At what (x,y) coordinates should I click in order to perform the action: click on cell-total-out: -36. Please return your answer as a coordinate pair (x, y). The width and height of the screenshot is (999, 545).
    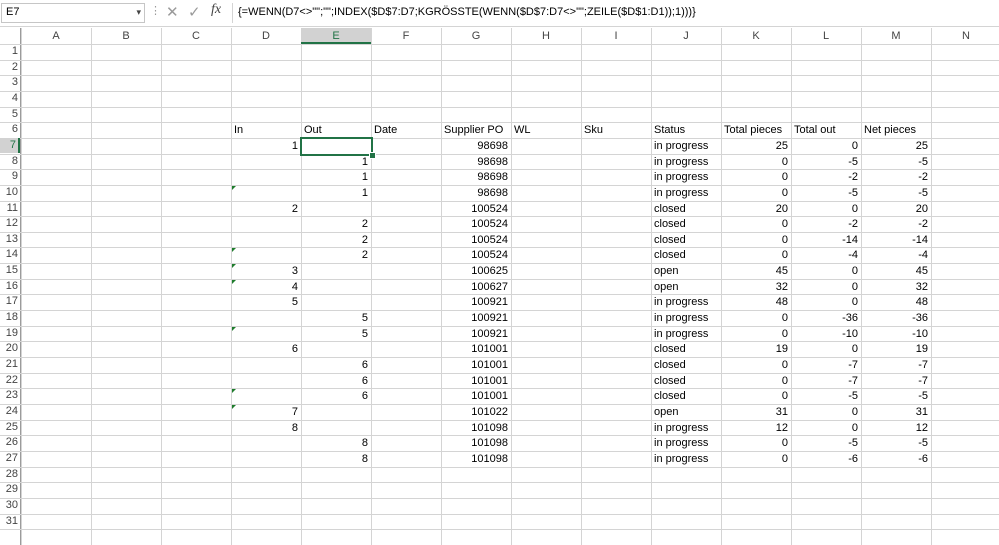
    Looking at the image, I should click on (826, 318).